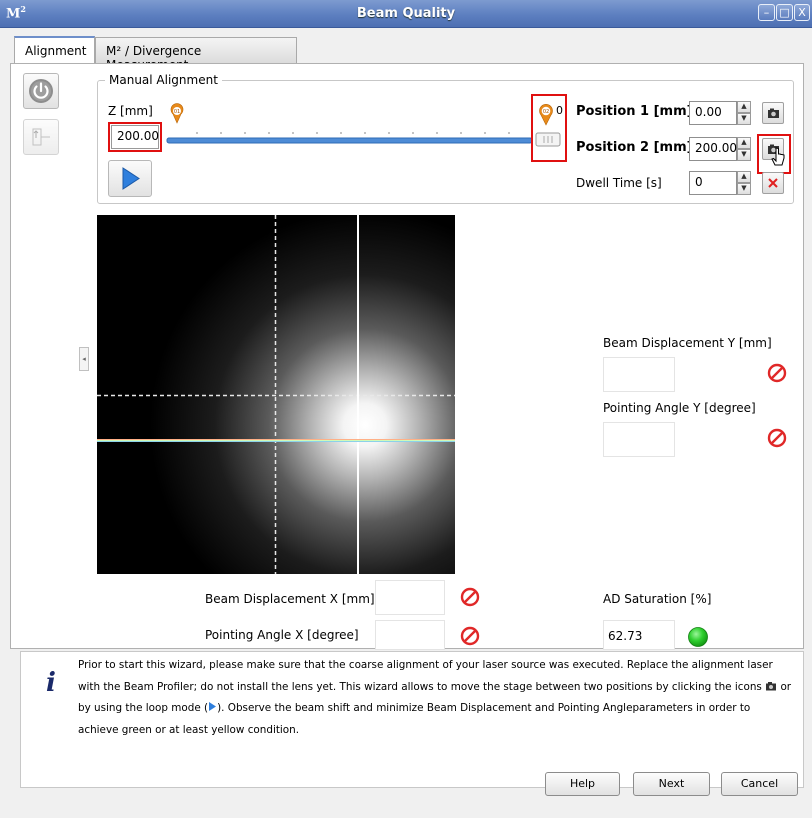 Image resolution: width=812 pixels, height=818 pixels. Describe the element at coordinates (406, 13) in the screenshot. I see `window-title: Beam Quality` at that location.